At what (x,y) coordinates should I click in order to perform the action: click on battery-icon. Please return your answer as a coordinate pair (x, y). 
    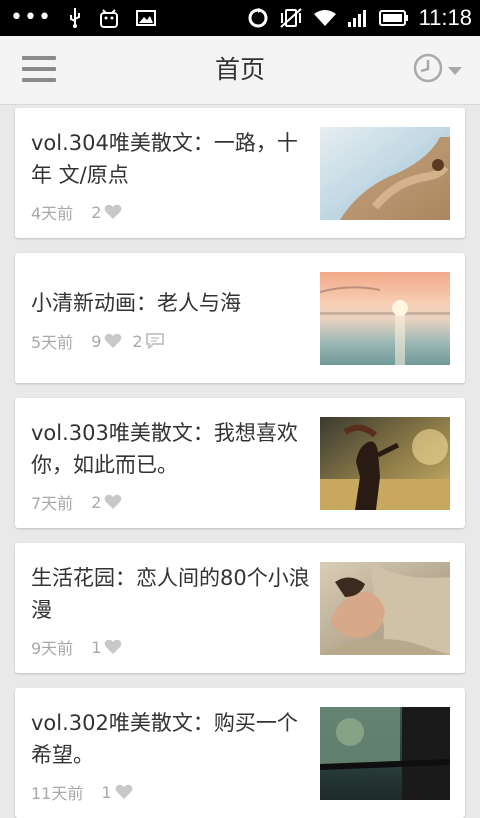
    Looking at the image, I should click on (393, 18).